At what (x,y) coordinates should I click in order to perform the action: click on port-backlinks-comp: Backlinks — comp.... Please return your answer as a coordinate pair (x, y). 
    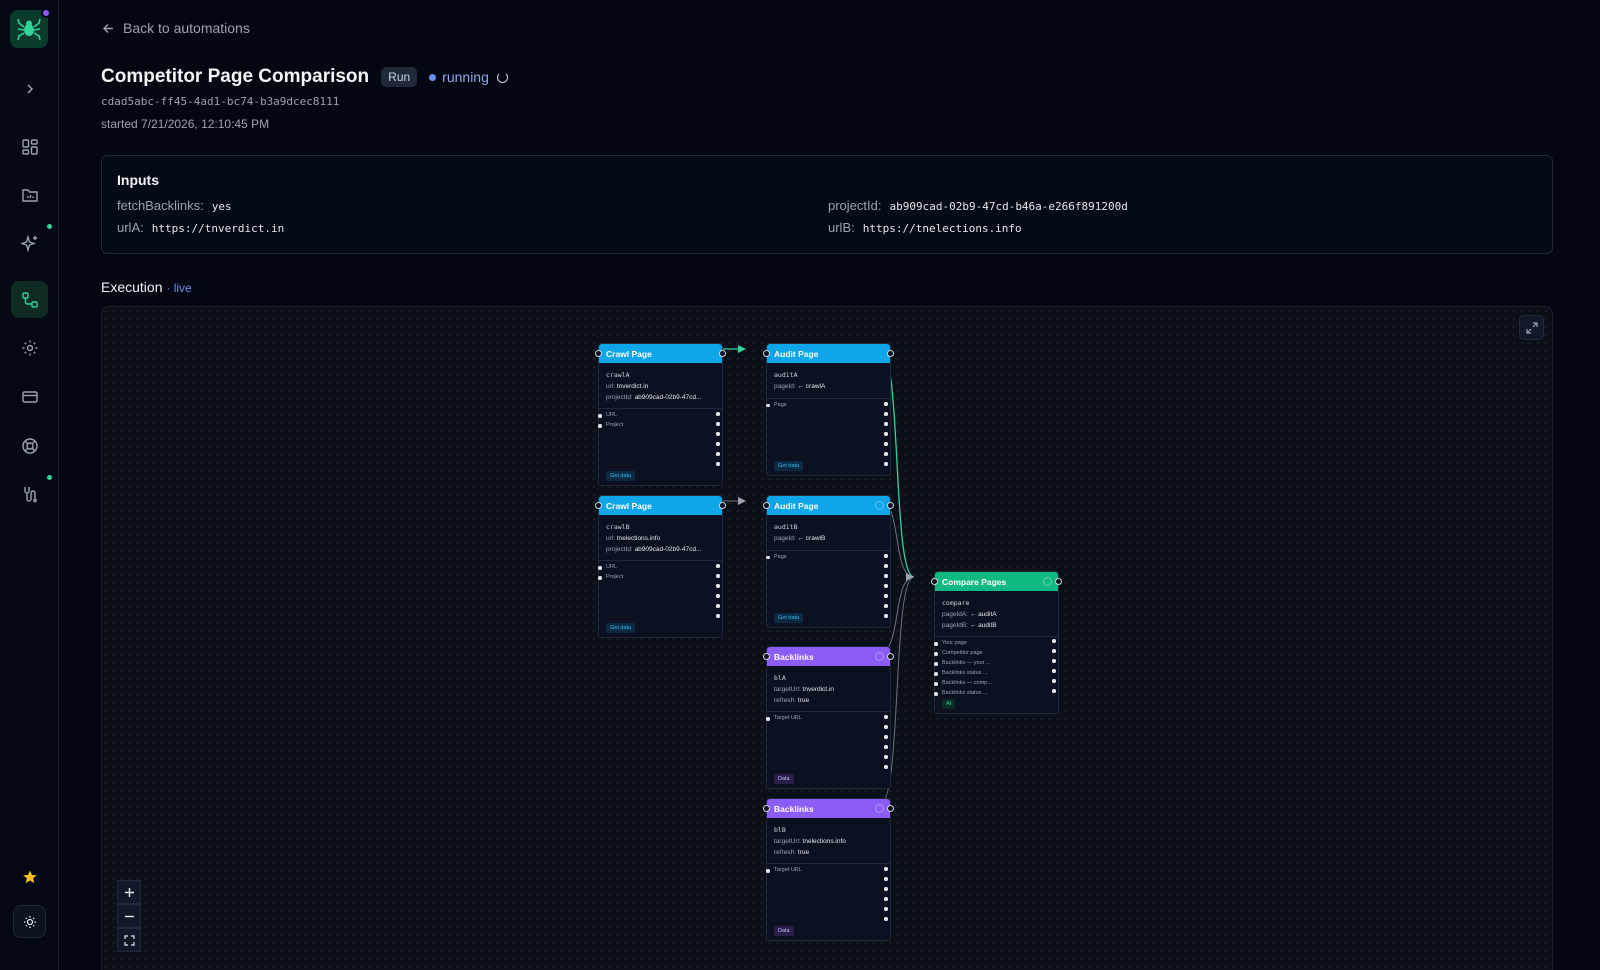
    Looking at the image, I should click on (996, 685).